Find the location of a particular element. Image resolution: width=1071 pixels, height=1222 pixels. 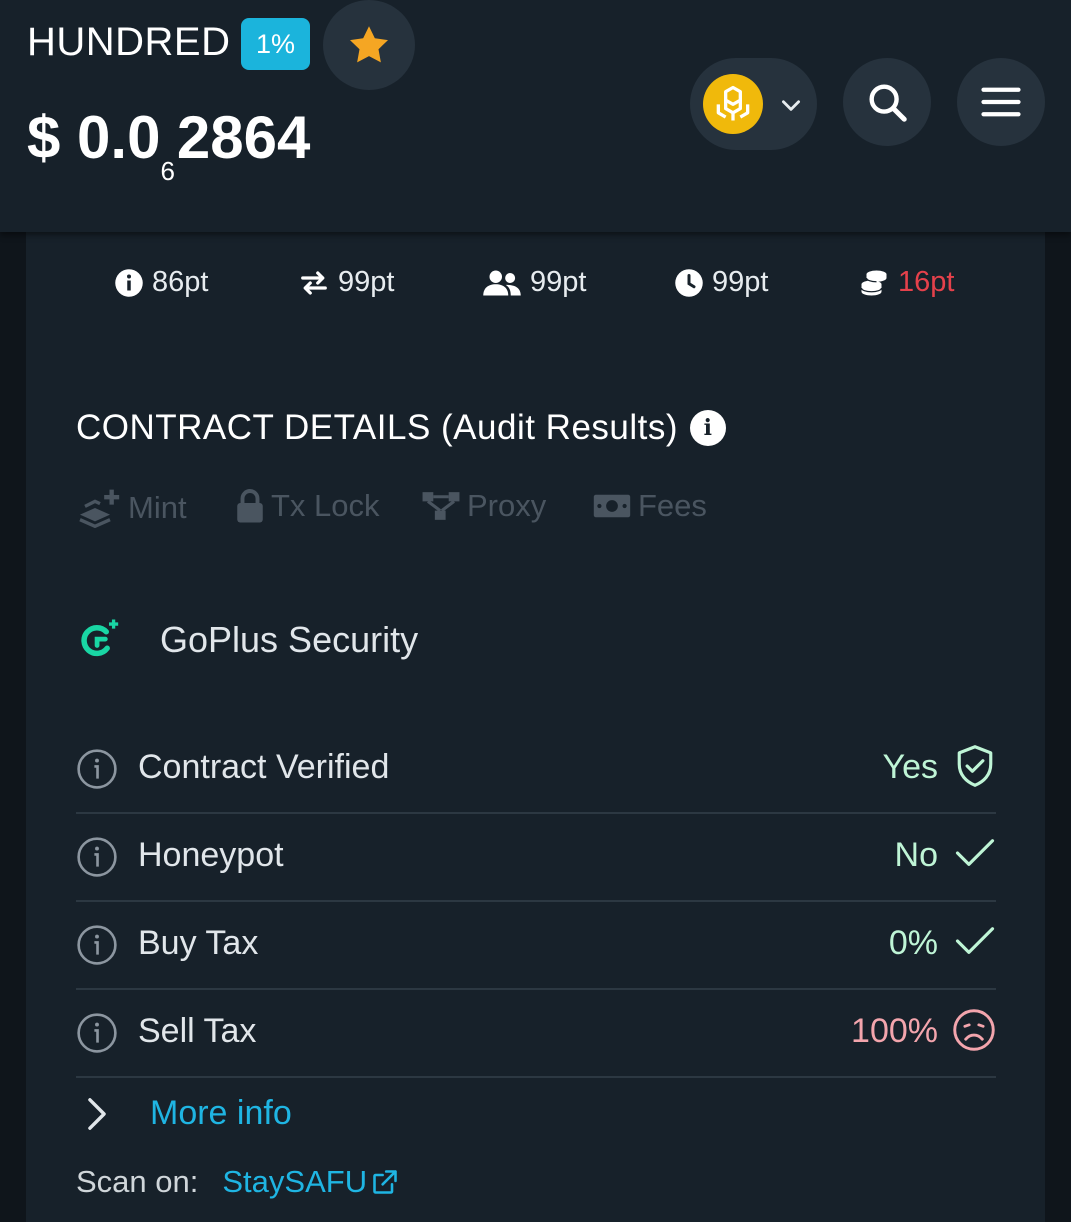

check-value: 0% is located at coordinates (913, 943).